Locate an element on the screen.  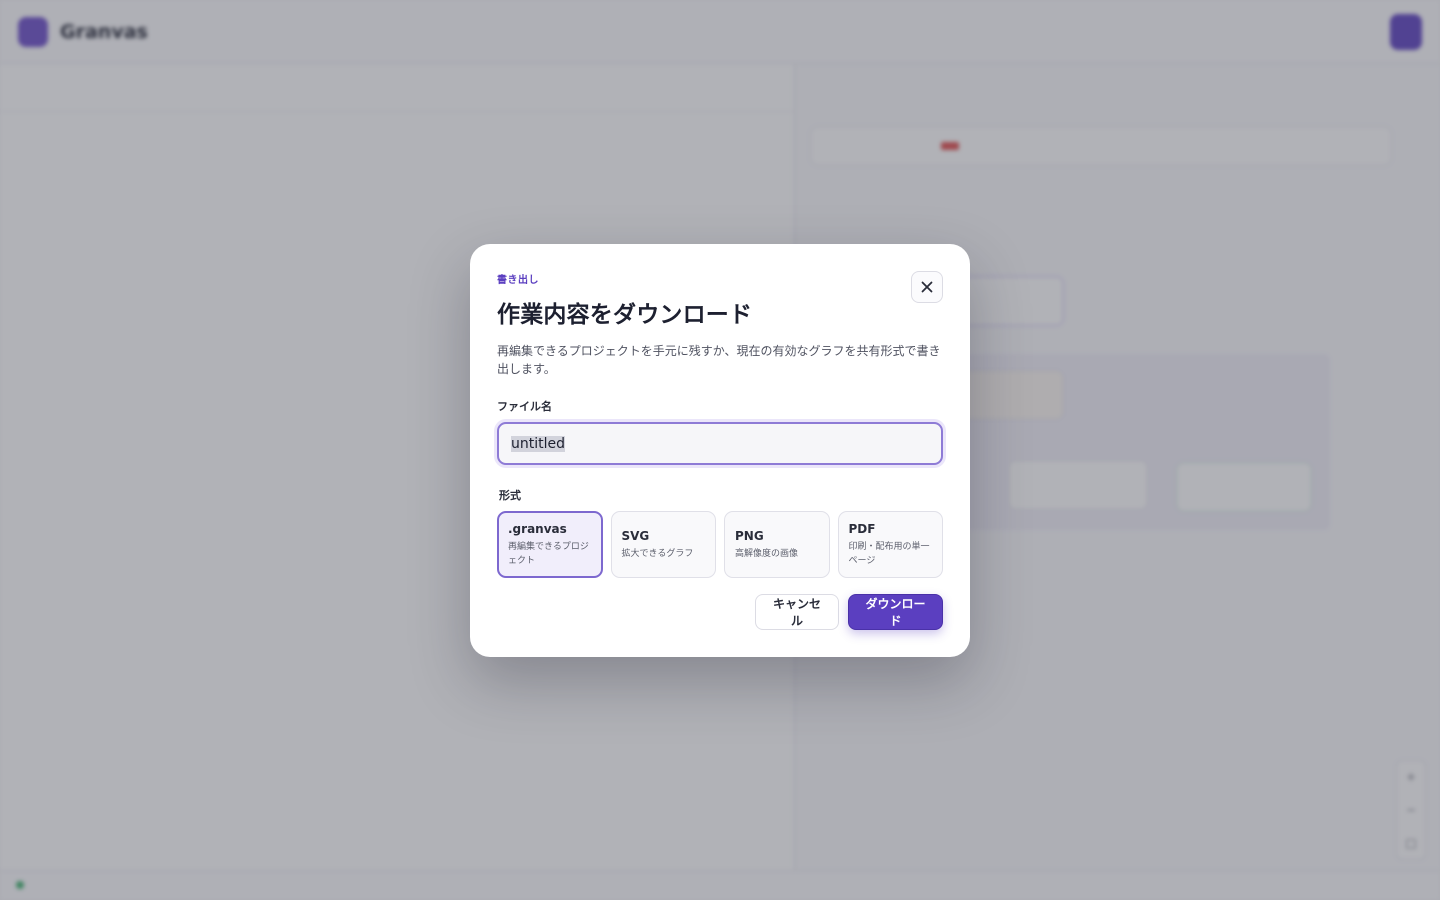
format-description: 印刷・配布用の単一ページ is located at coordinates (889, 554).